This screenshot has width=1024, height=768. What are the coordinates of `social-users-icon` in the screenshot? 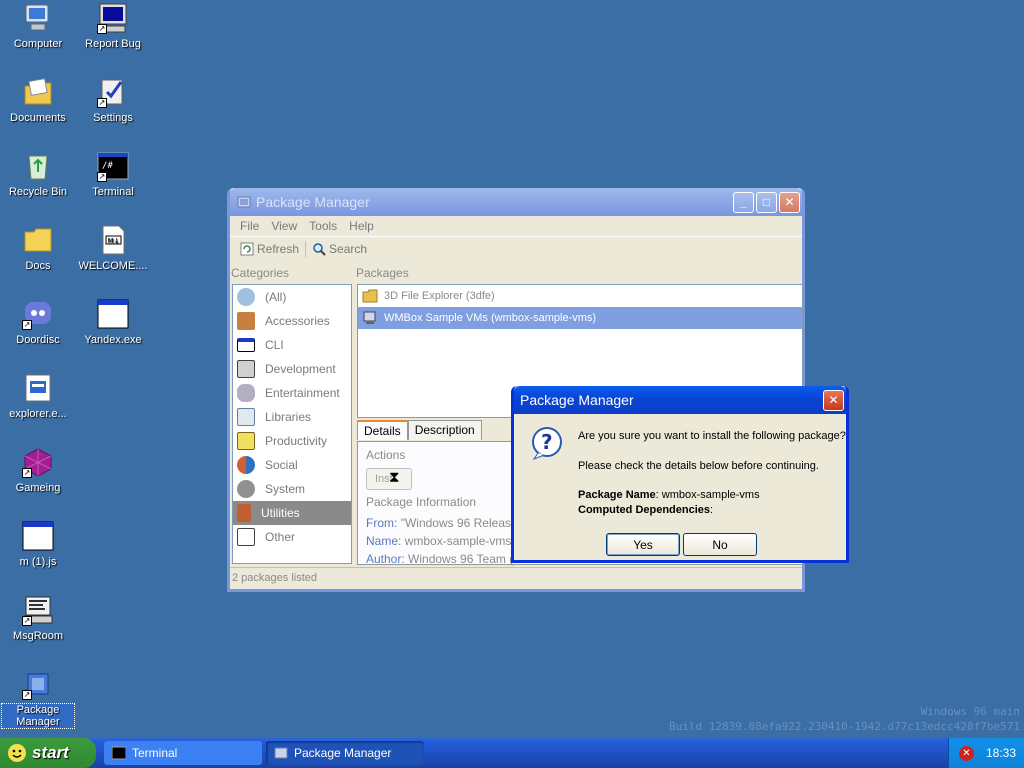 It's located at (246, 465).